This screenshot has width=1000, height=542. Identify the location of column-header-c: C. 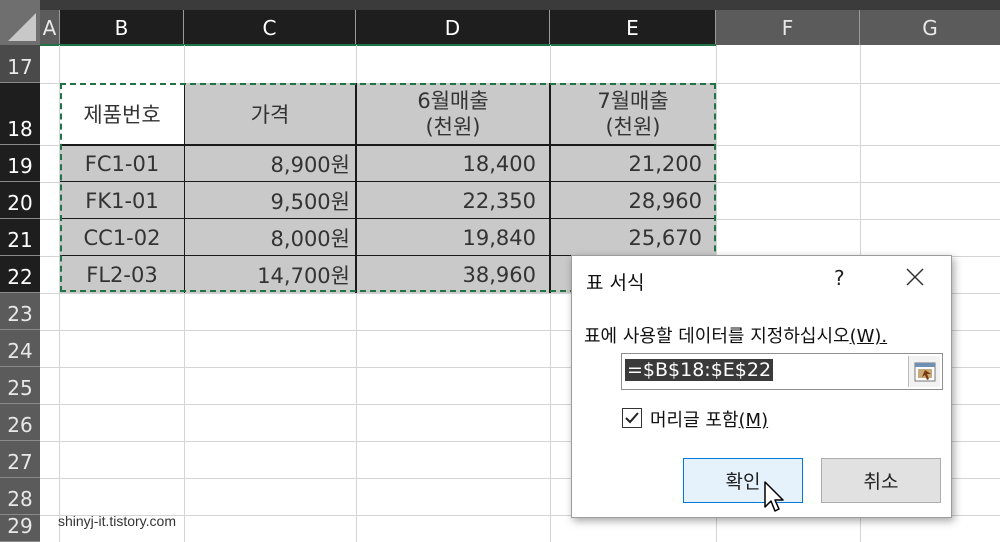
(270, 27).